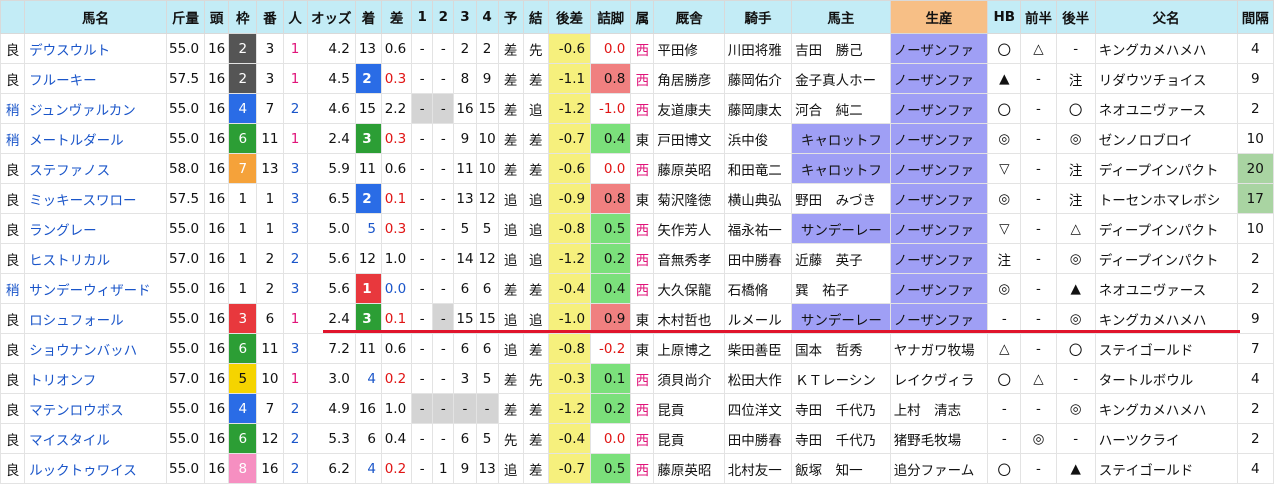  I want to click on horse-name-link: ステファノス, so click(95, 168).